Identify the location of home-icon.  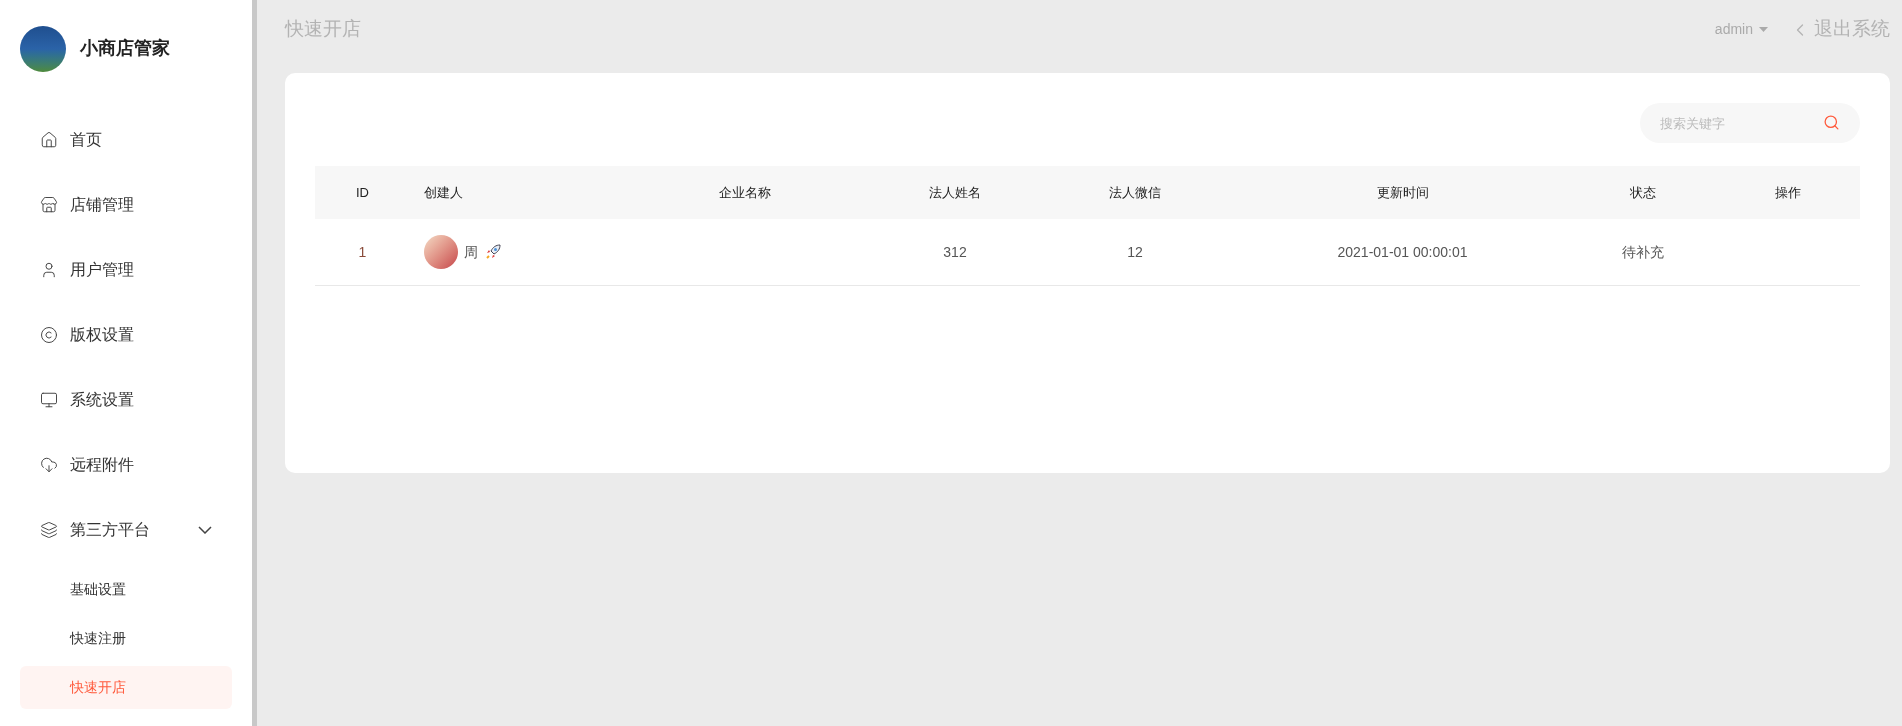
(49, 139).